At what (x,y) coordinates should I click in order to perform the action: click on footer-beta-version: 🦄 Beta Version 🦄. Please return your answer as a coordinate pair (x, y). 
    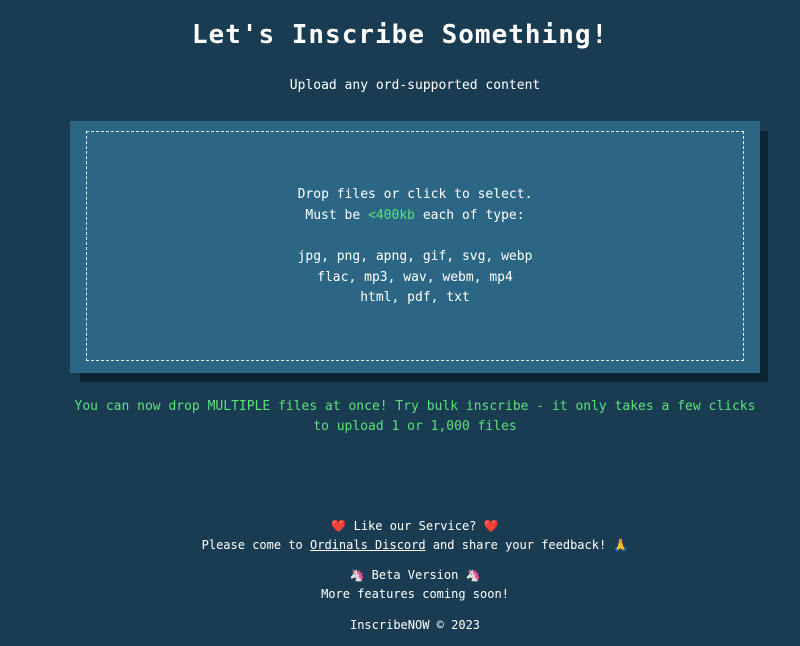
    Looking at the image, I should click on (415, 575).